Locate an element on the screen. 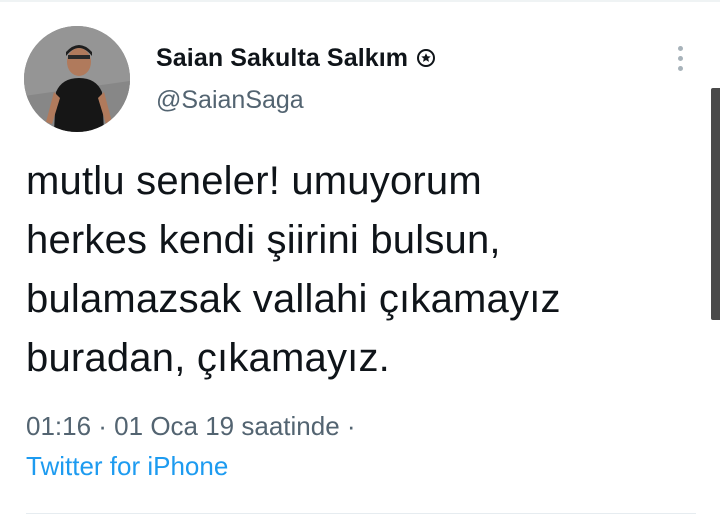 The image size is (720, 532). avatar-photo is located at coordinates (77, 79).